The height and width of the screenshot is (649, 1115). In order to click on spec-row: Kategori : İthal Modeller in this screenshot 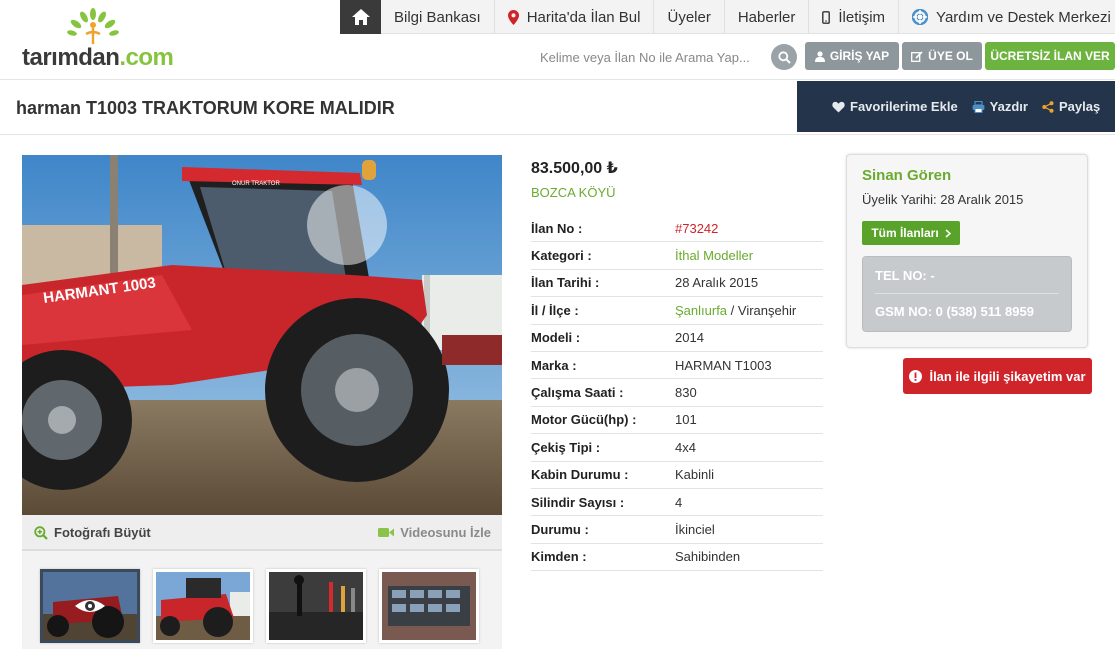, I will do `click(677, 256)`.